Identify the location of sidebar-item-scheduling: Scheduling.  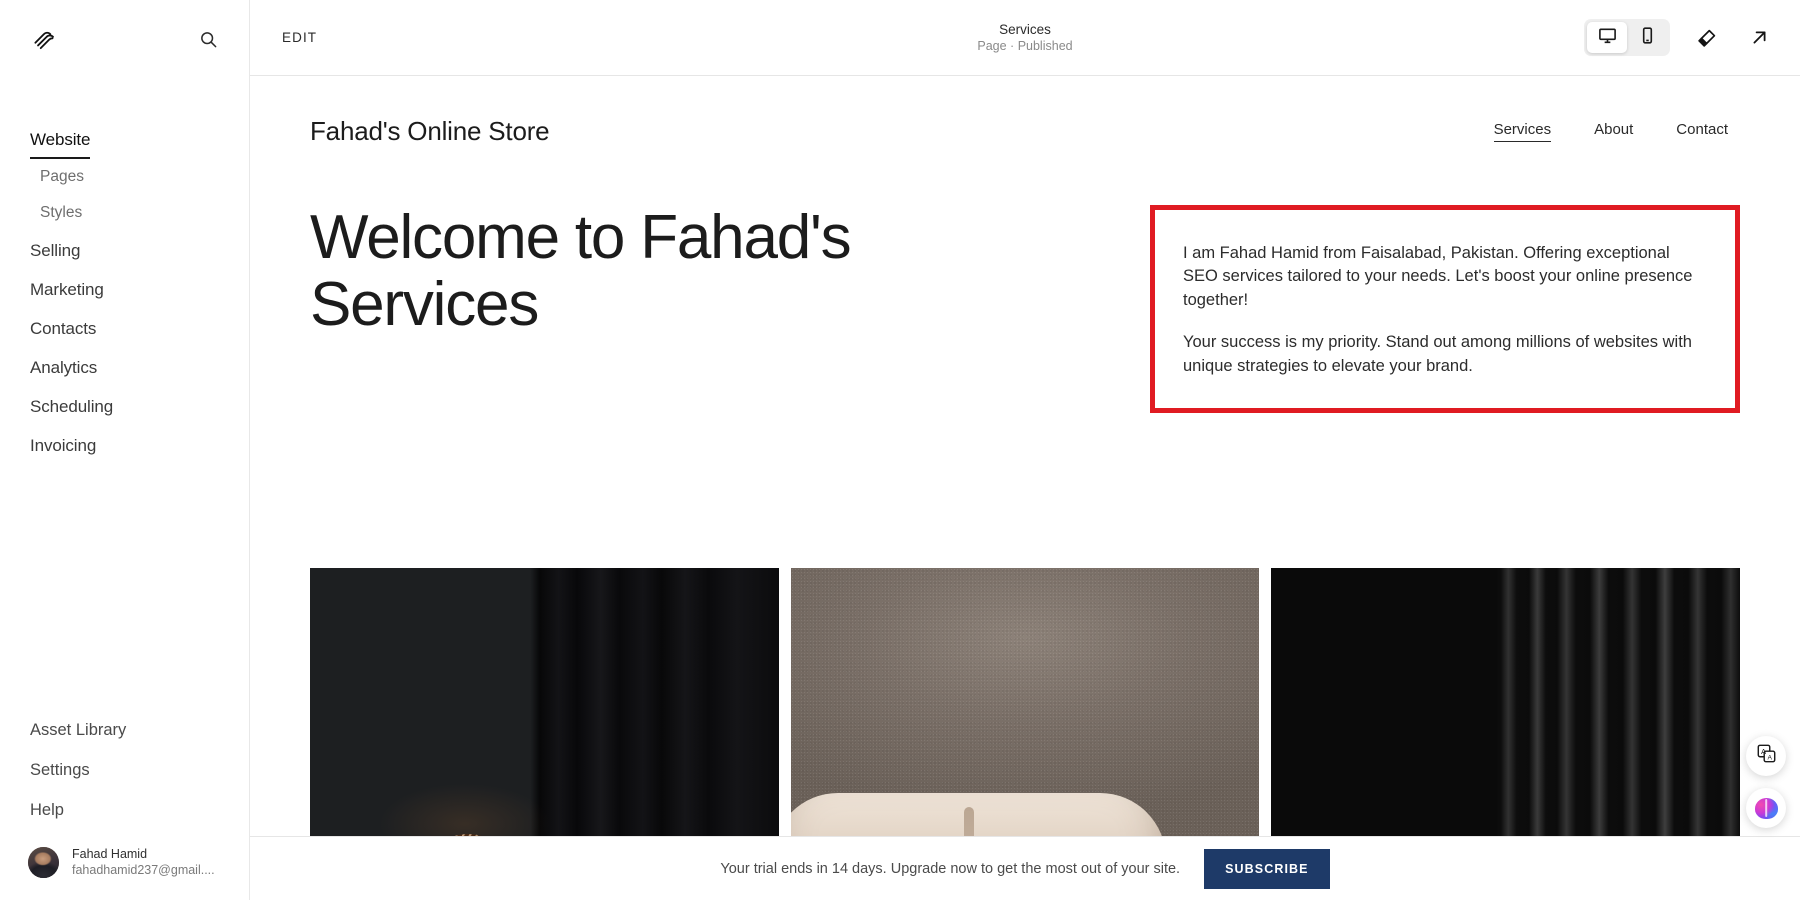
(124, 406).